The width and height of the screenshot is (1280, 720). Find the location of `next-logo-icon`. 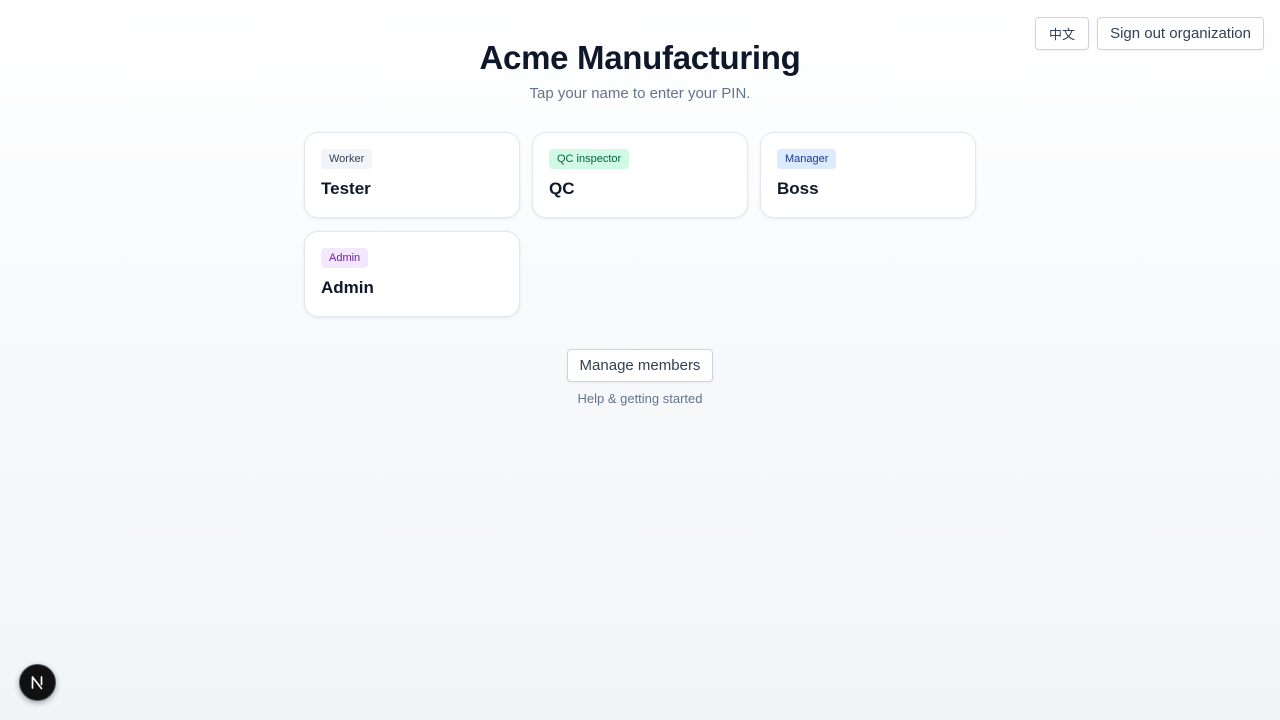

next-logo-icon is located at coordinates (37, 683).